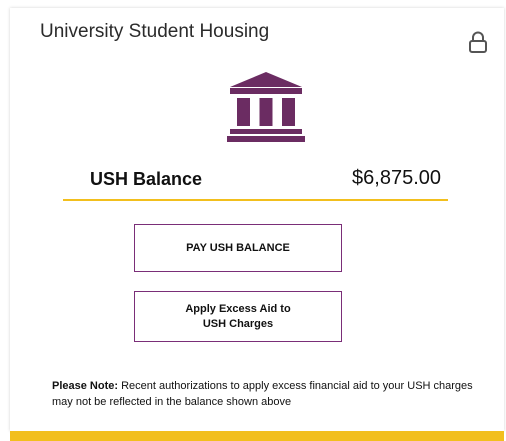 This screenshot has width=506, height=441. What do you see at coordinates (478, 42) in the screenshot?
I see `lock-icon` at bounding box center [478, 42].